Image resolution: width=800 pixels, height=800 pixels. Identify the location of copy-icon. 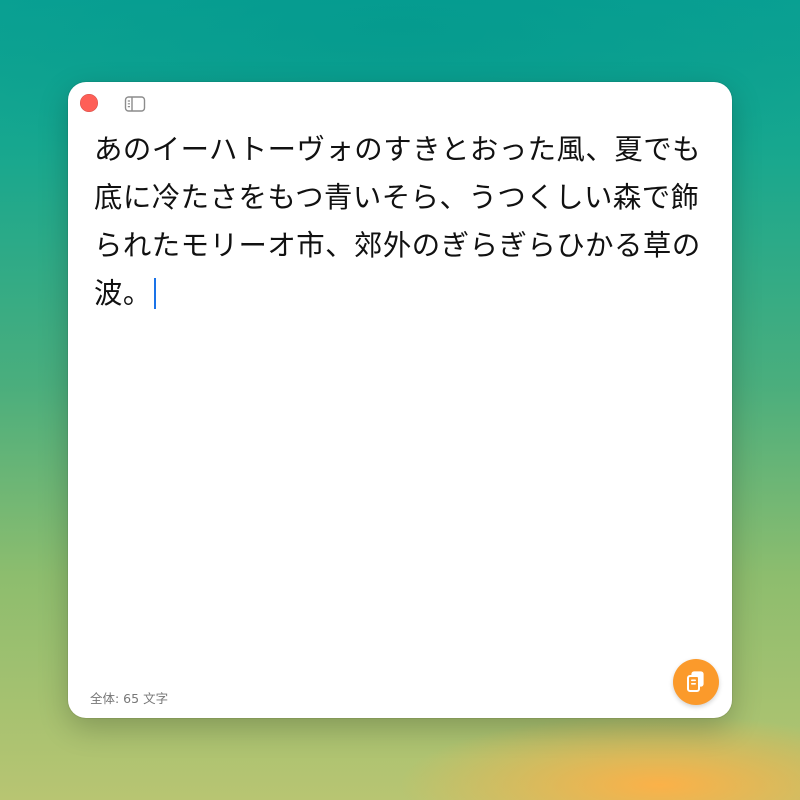
(695, 681).